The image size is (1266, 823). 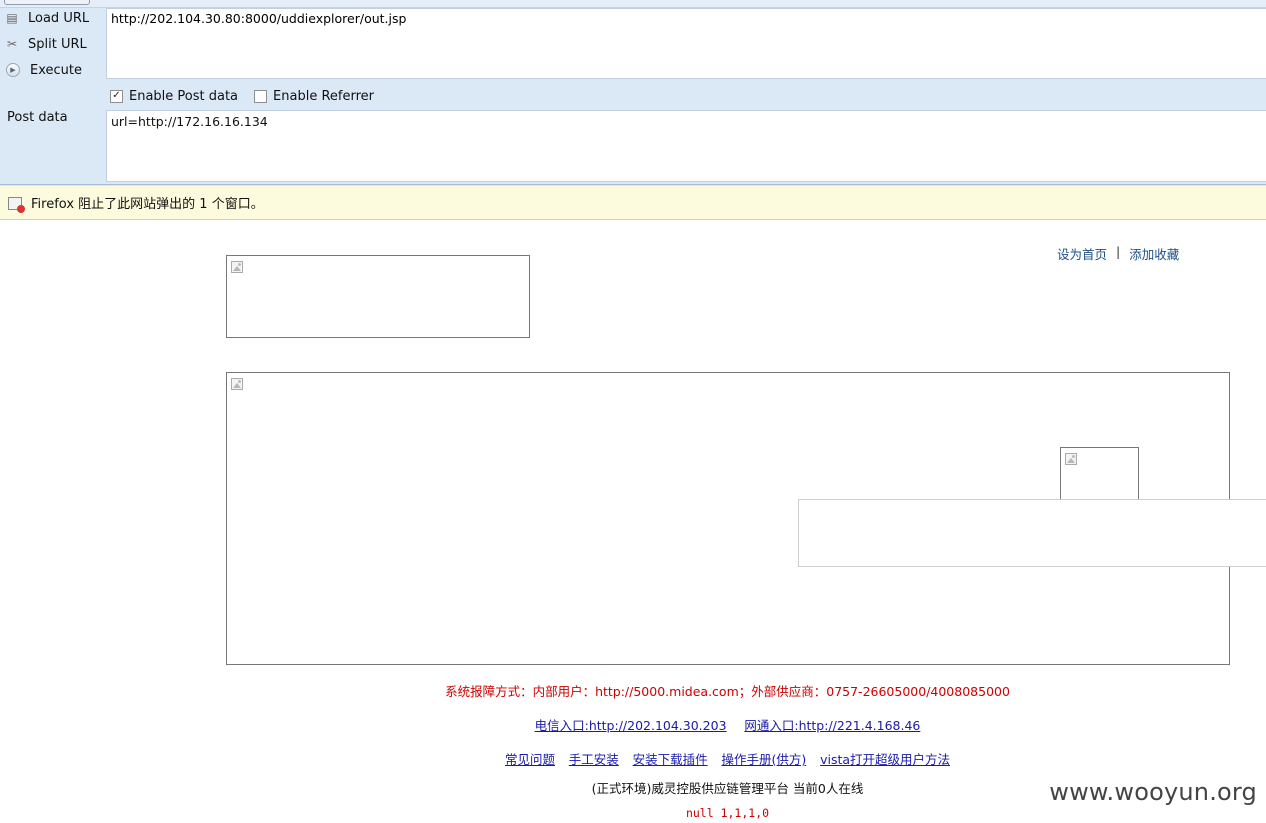 What do you see at coordinates (1153, 792) in the screenshot?
I see `watermark: www.wooyun.org` at bounding box center [1153, 792].